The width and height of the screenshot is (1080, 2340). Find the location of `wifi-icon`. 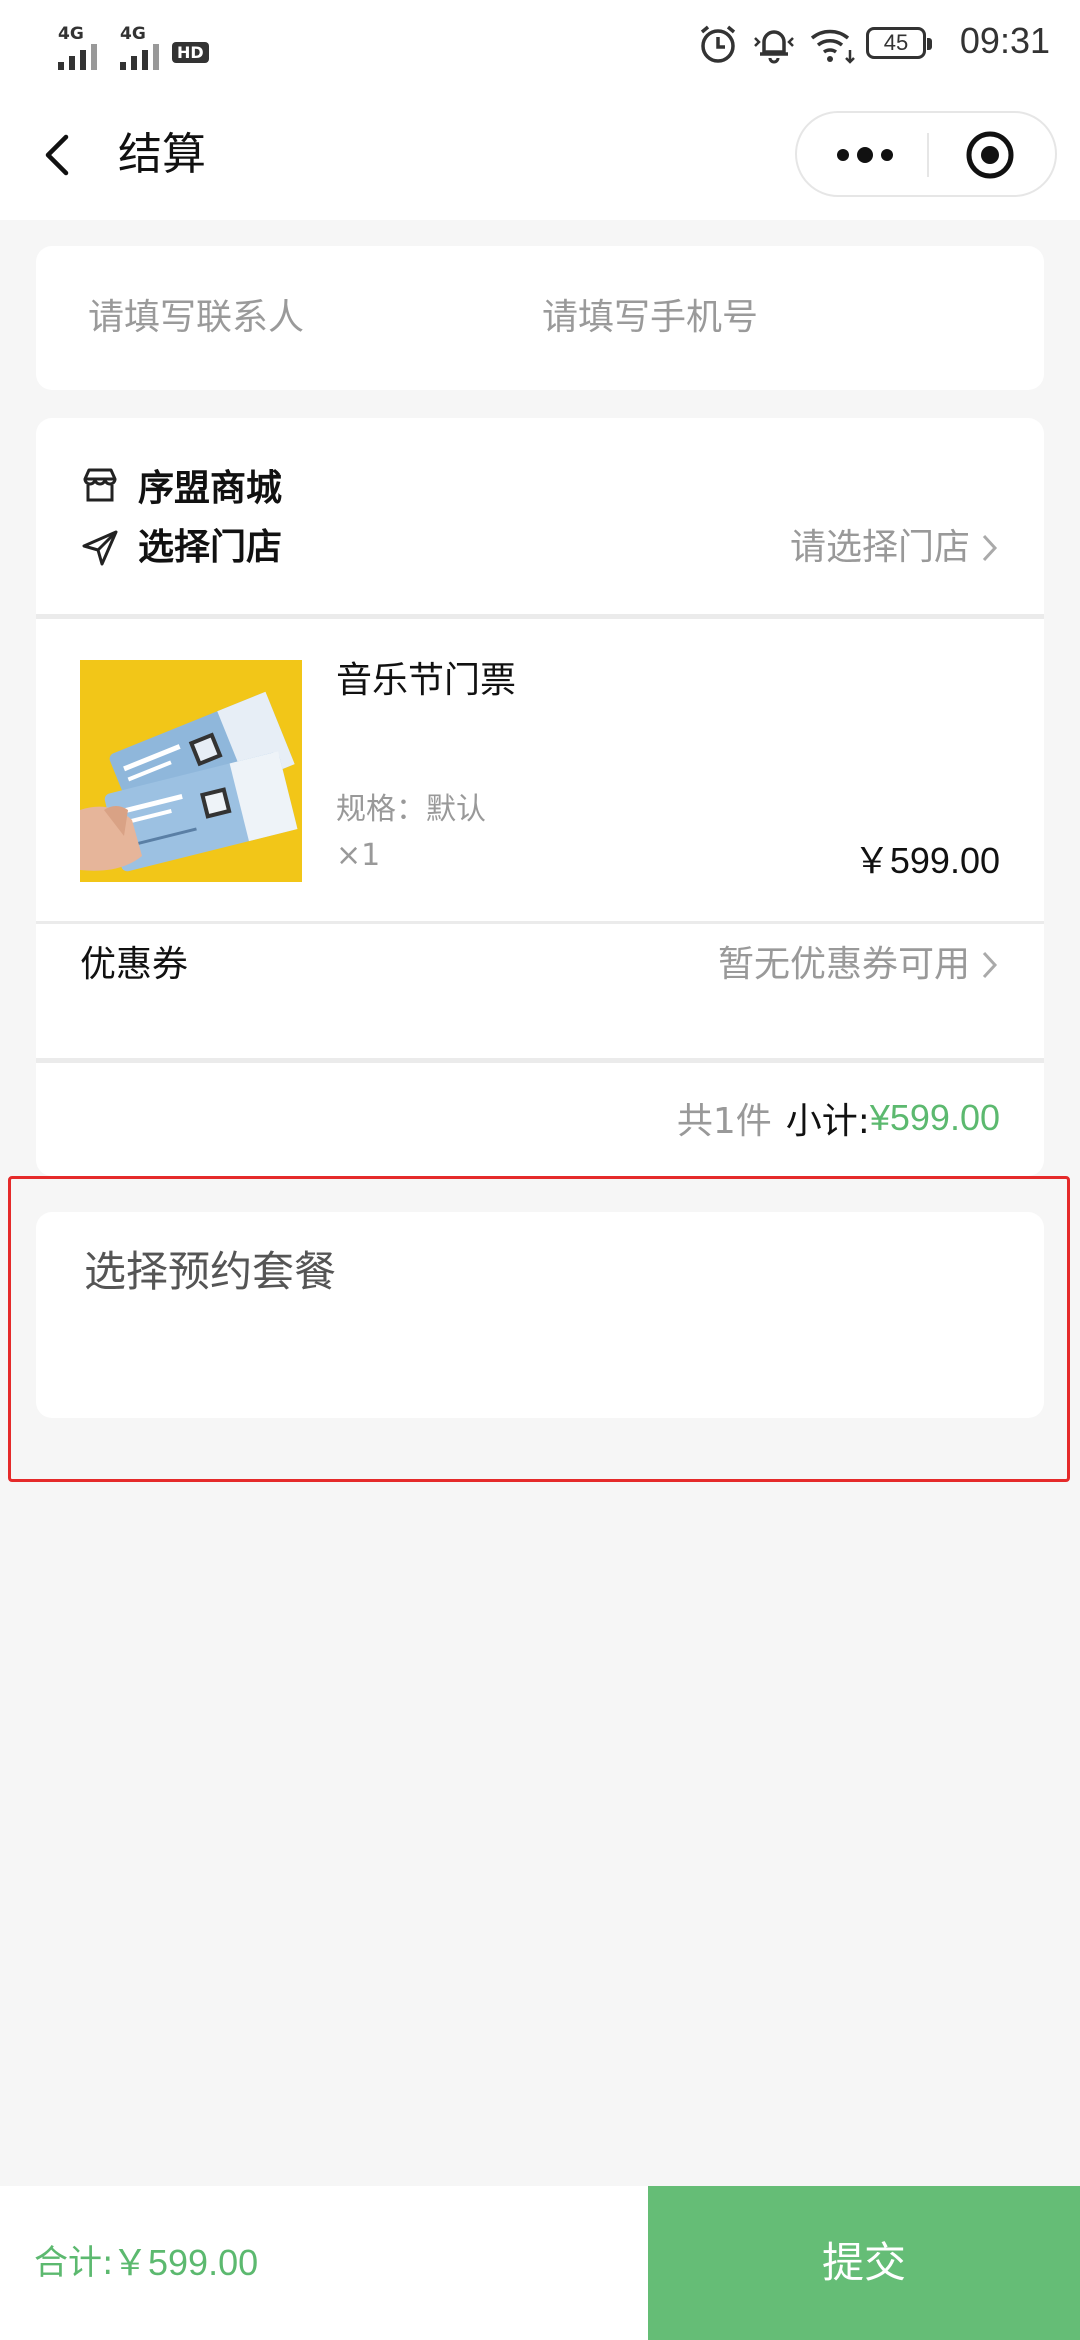

wifi-icon is located at coordinates (832, 46).